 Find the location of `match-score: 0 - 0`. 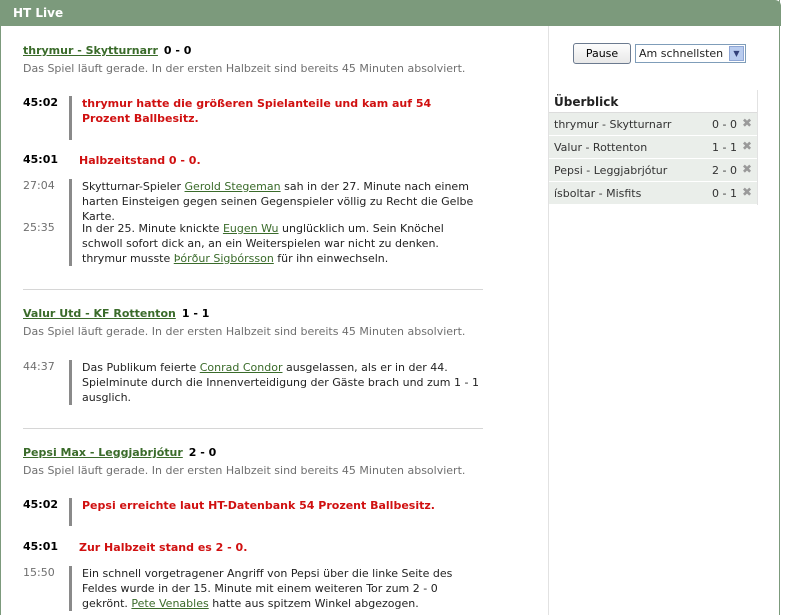

match-score: 0 - 0 is located at coordinates (177, 50).